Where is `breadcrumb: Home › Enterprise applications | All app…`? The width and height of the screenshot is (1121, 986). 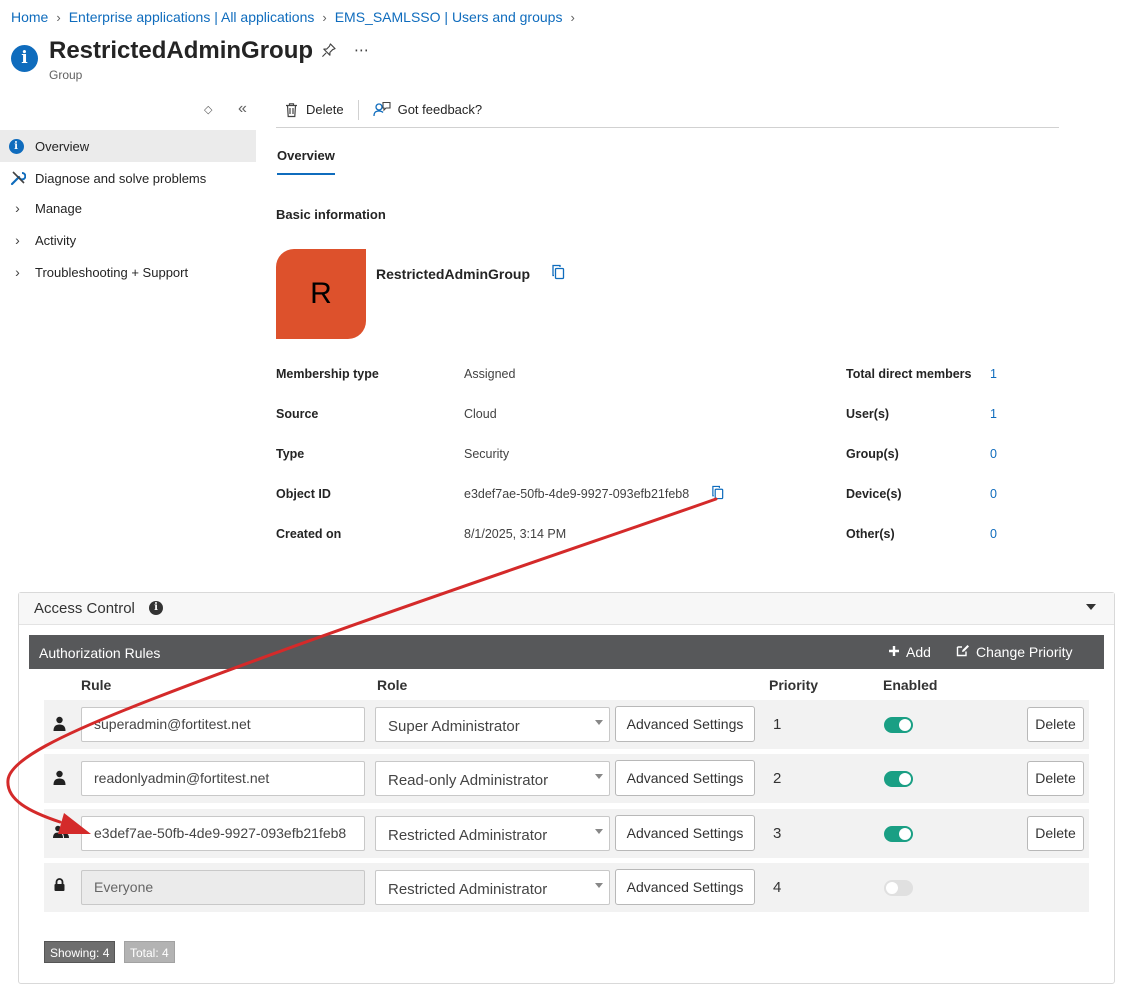 breadcrumb: Home › Enterprise applications | All app… is located at coordinates (297, 17).